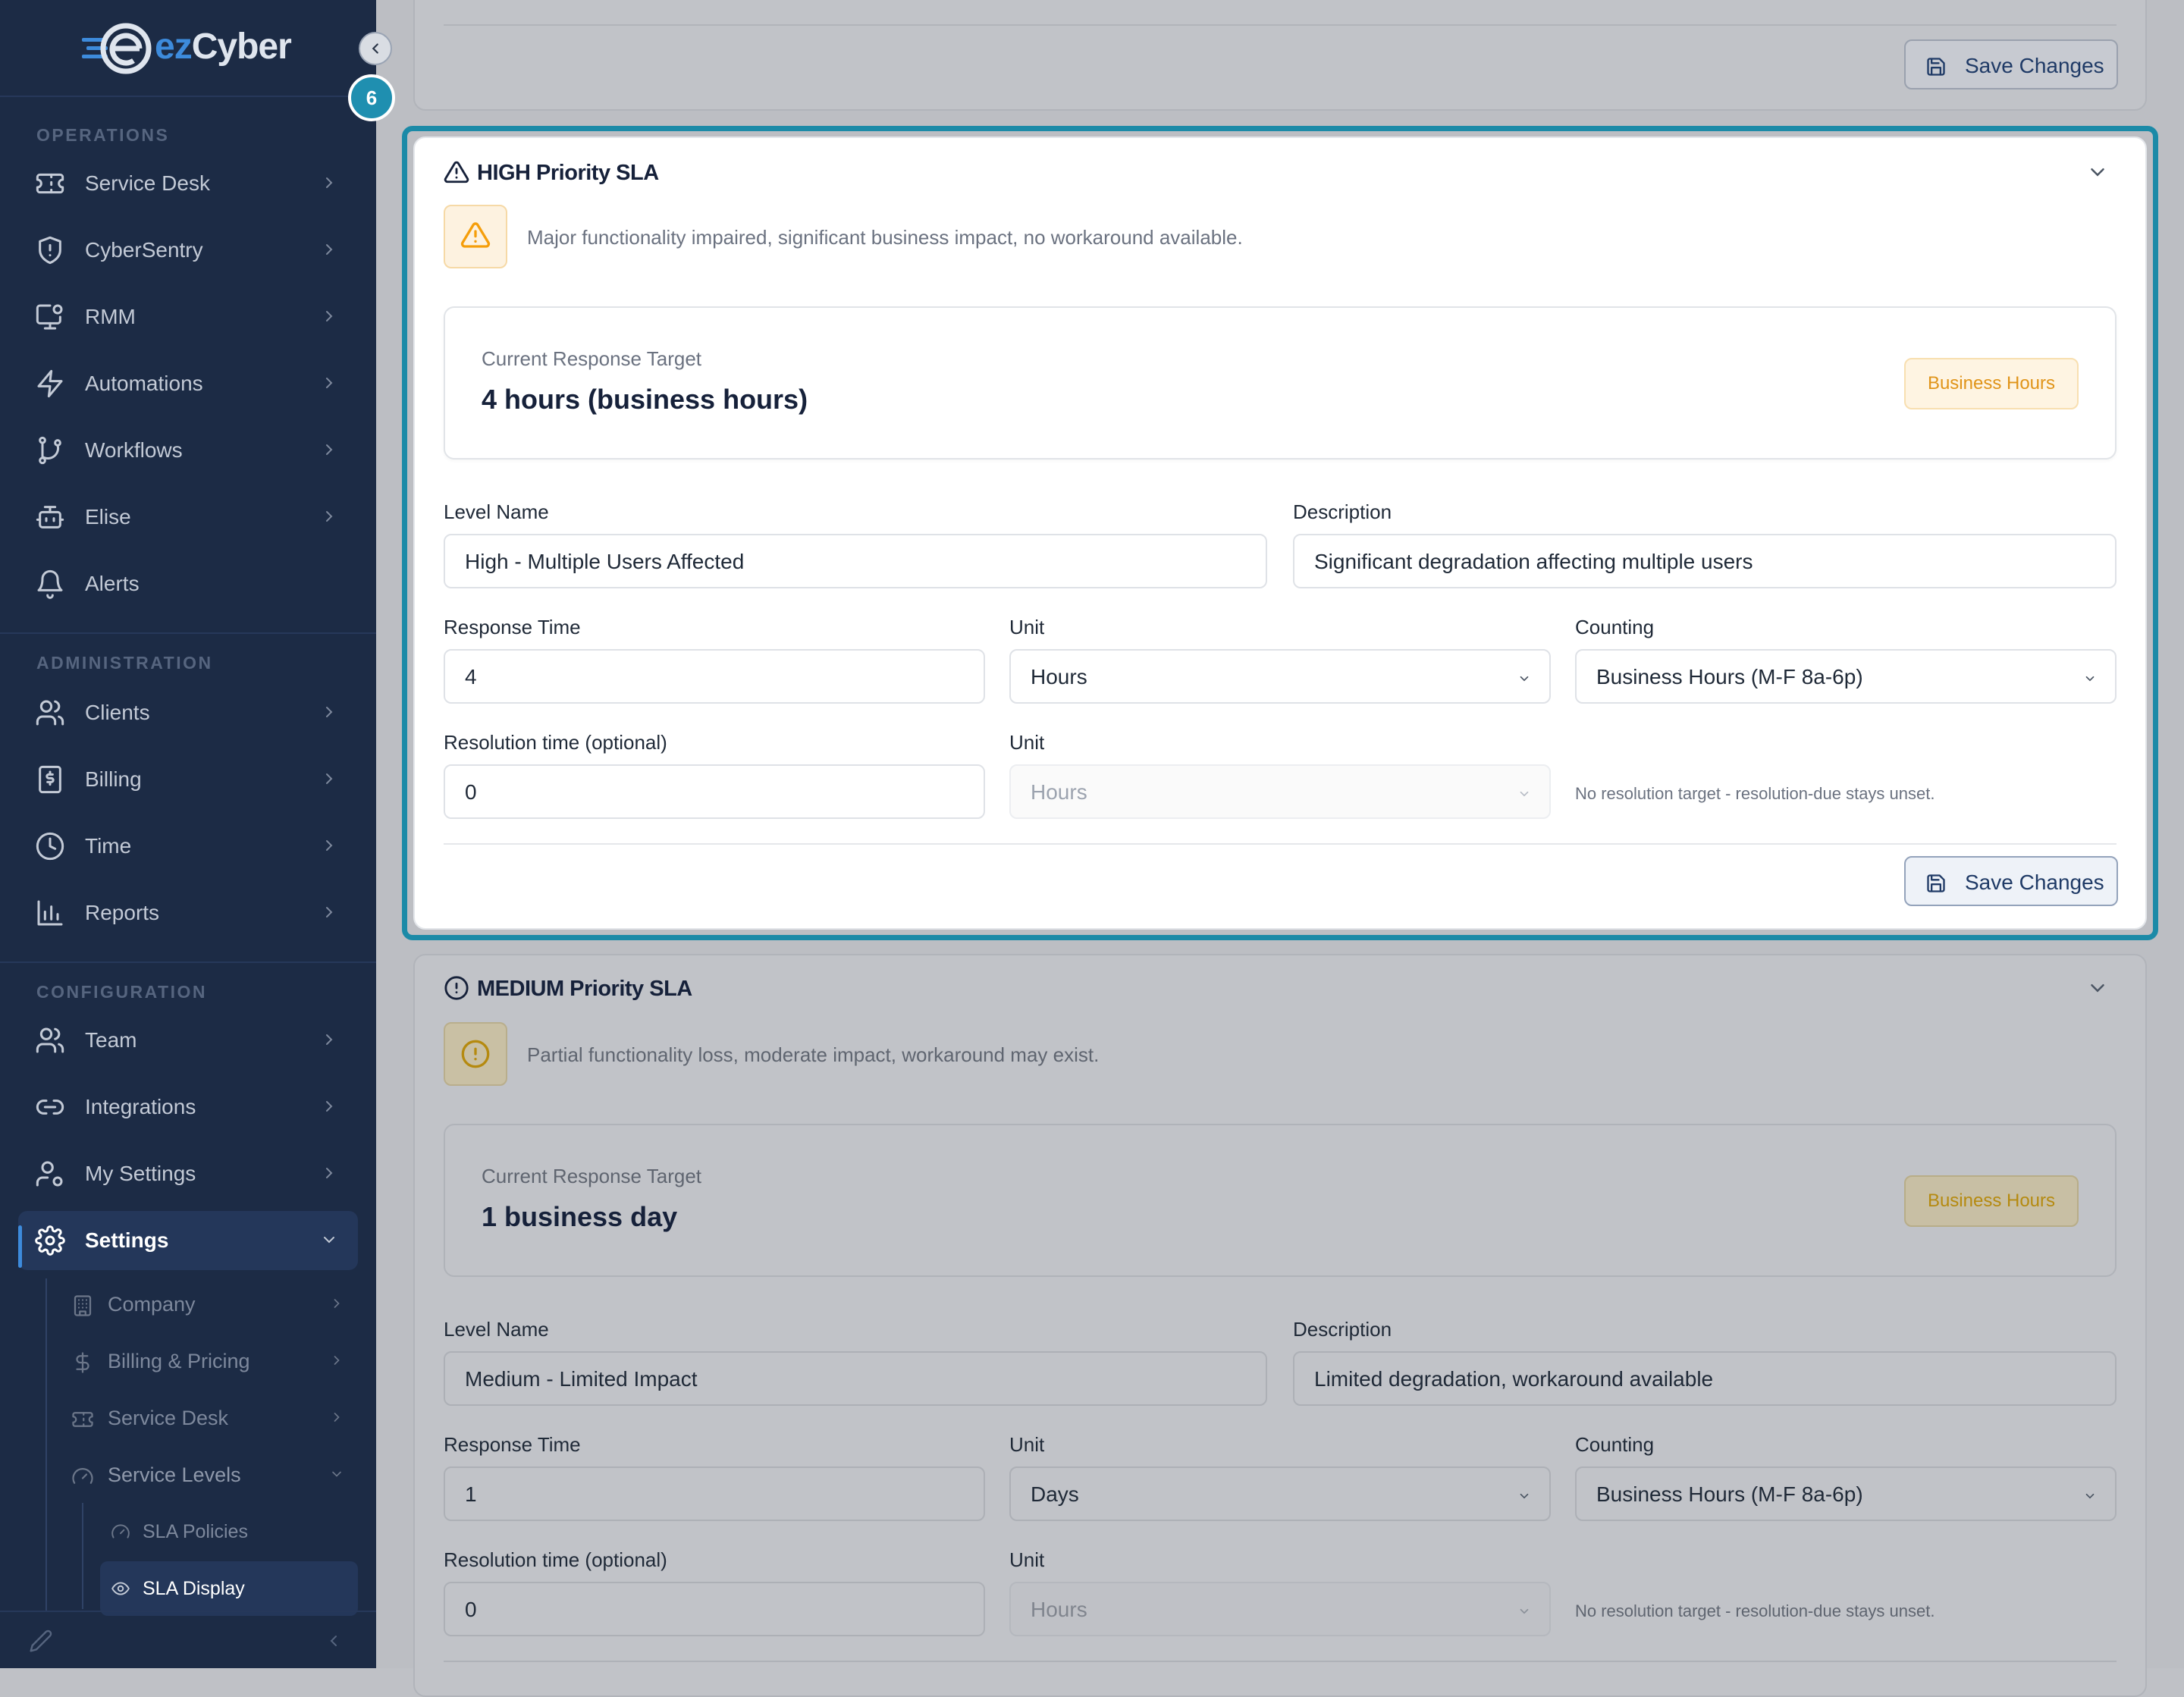 This screenshot has height=1697, width=2184. I want to click on sidebar-item-team: Team, so click(188, 1040).